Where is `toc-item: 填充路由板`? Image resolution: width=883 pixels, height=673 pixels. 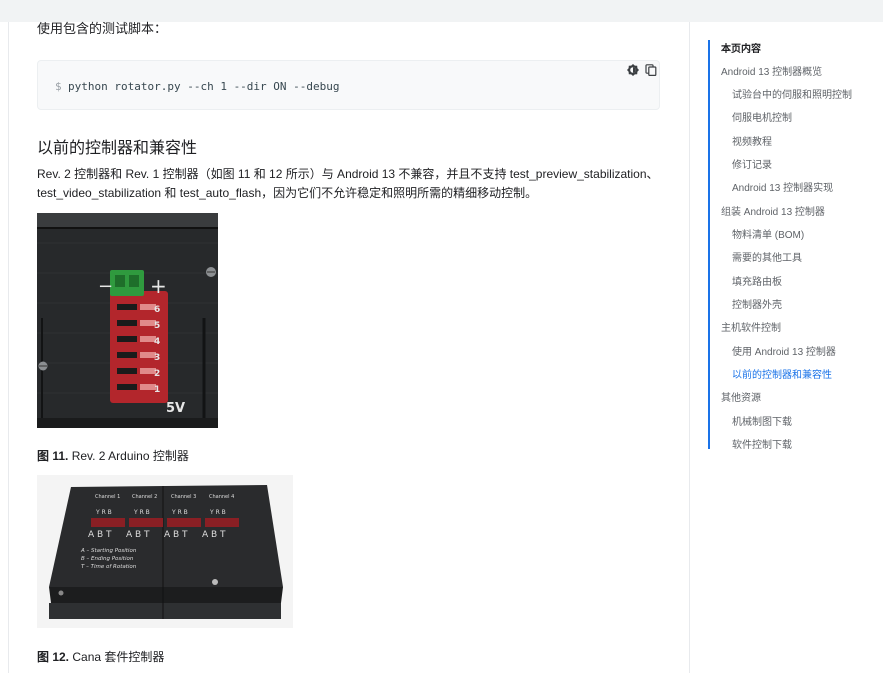 toc-item: 填充路由板 is located at coordinates (757, 280).